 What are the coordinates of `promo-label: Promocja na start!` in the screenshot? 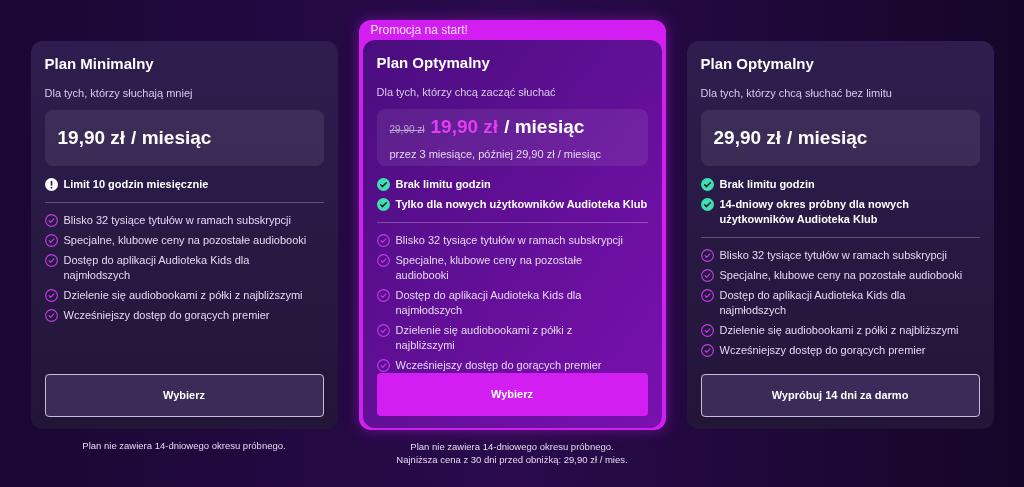 It's located at (419, 30).